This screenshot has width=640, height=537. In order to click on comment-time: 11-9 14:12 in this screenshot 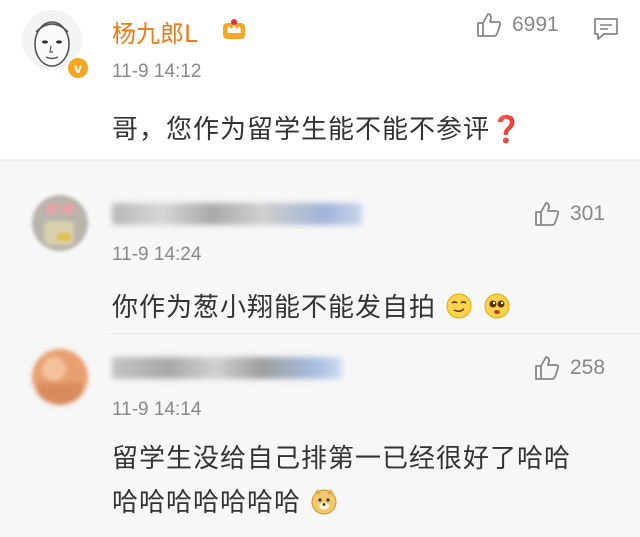, I will do `click(157, 71)`.